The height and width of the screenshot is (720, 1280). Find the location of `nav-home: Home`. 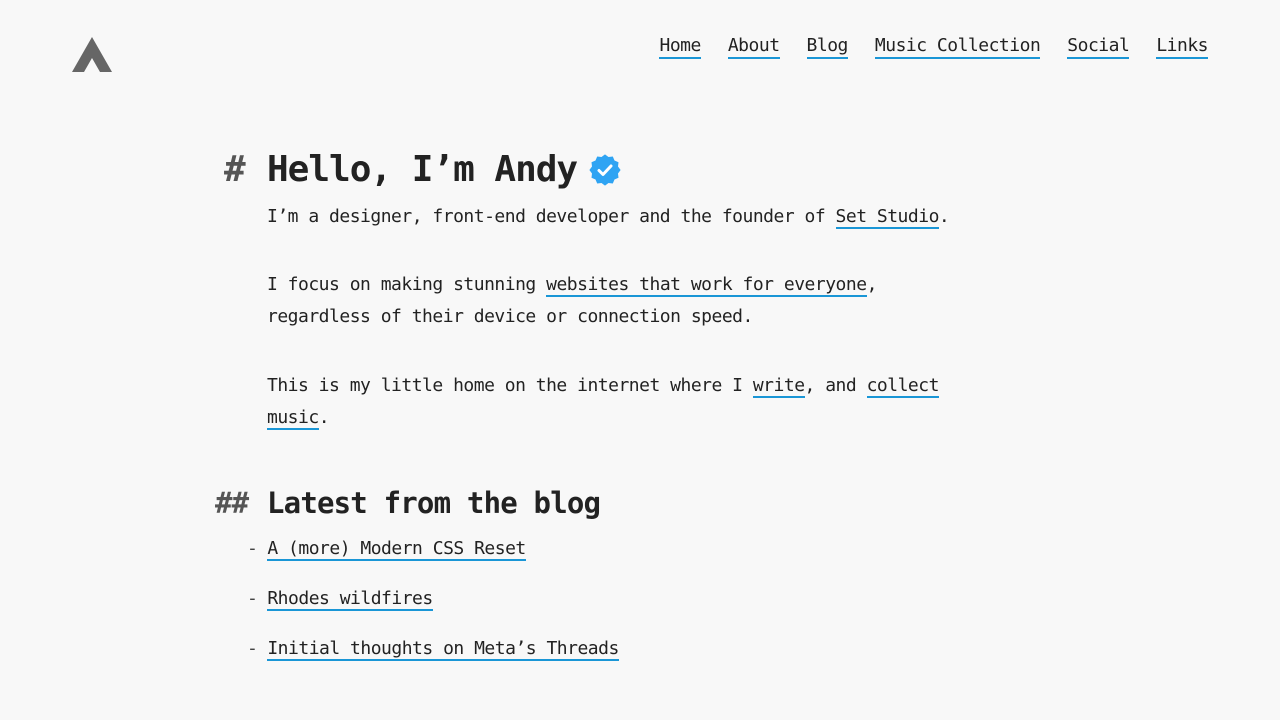

nav-home: Home is located at coordinates (680, 47).